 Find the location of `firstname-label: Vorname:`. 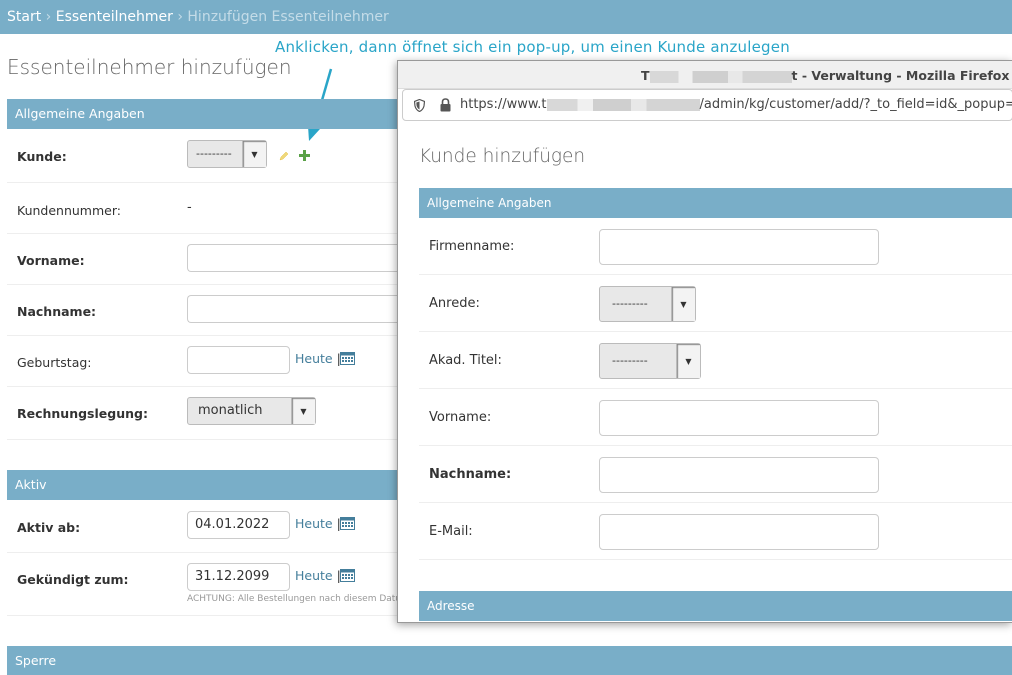

firstname-label: Vorname: is located at coordinates (51, 260).